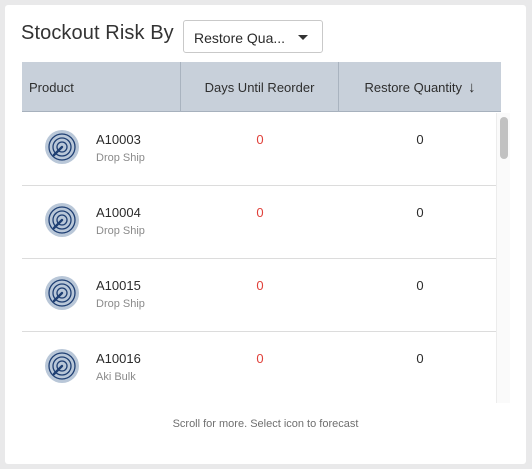  What do you see at coordinates (261, 222) in the screenshot?
I see `table-row: A10004 Drop Ship 0 0` at bounding box center [261, 222].